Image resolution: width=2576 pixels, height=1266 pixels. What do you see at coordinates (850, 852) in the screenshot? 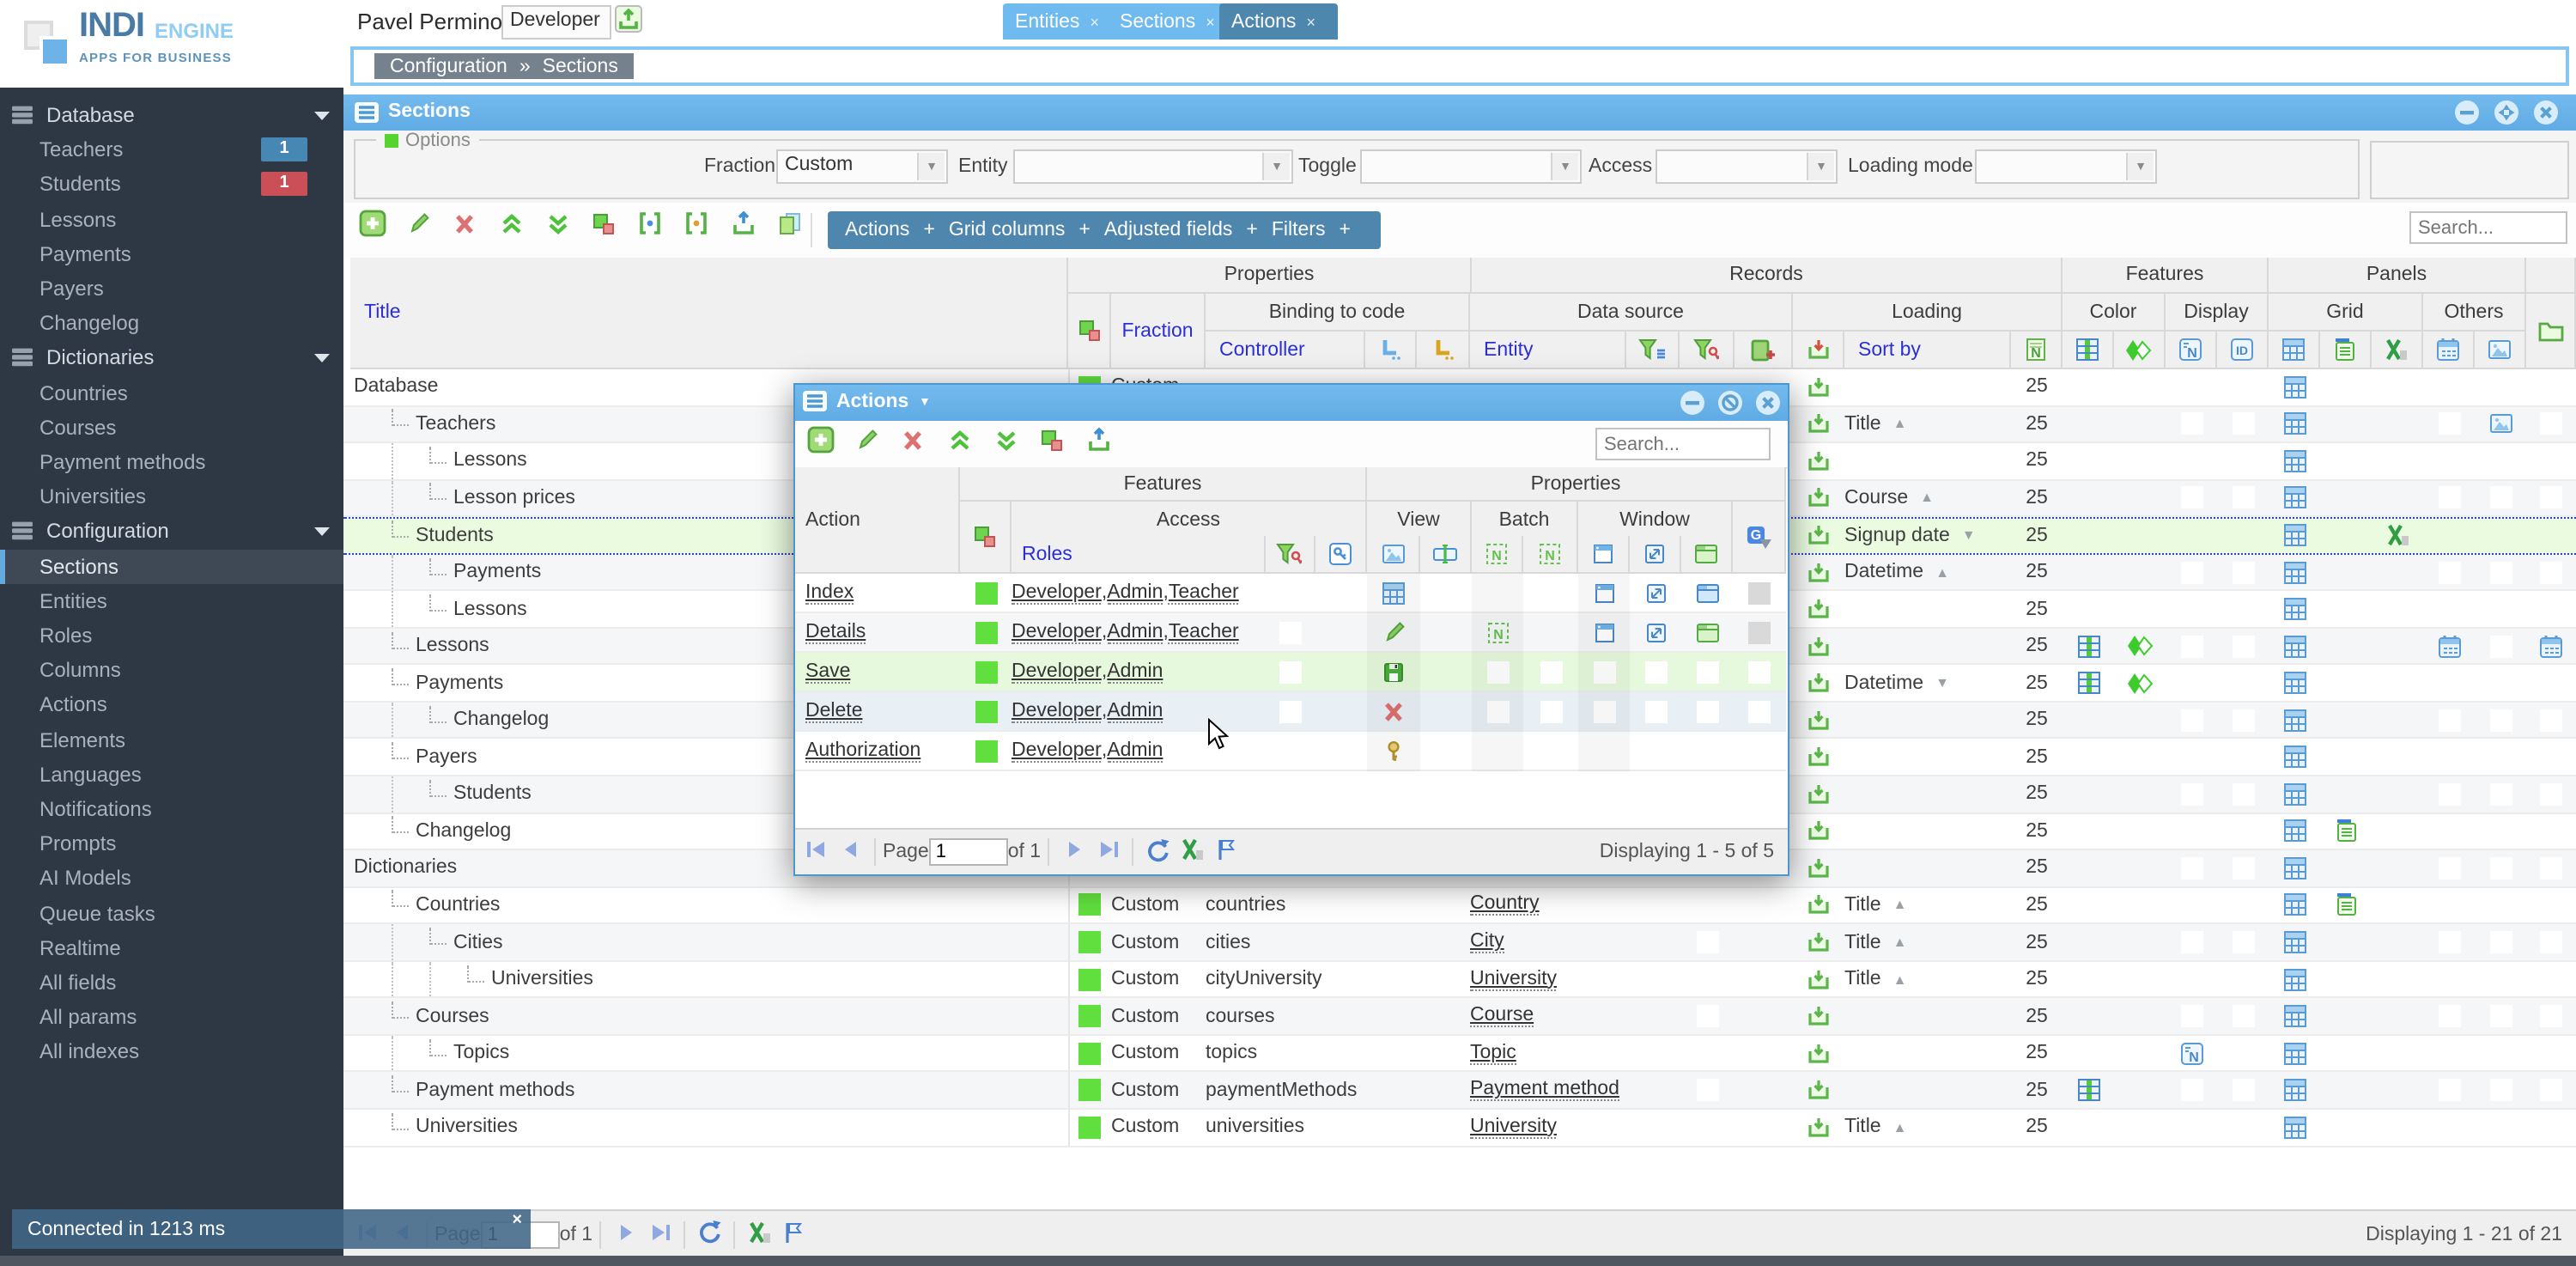
I see `prev-page-icon` at bounding box center [850, 852].